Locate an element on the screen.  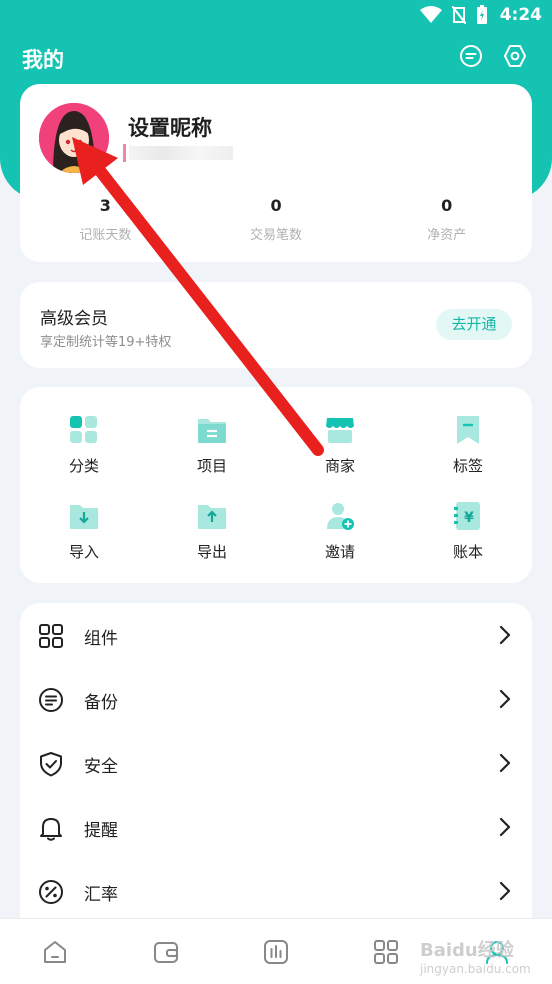
tag-bookmark-icon is located at coordinates (468, 430).